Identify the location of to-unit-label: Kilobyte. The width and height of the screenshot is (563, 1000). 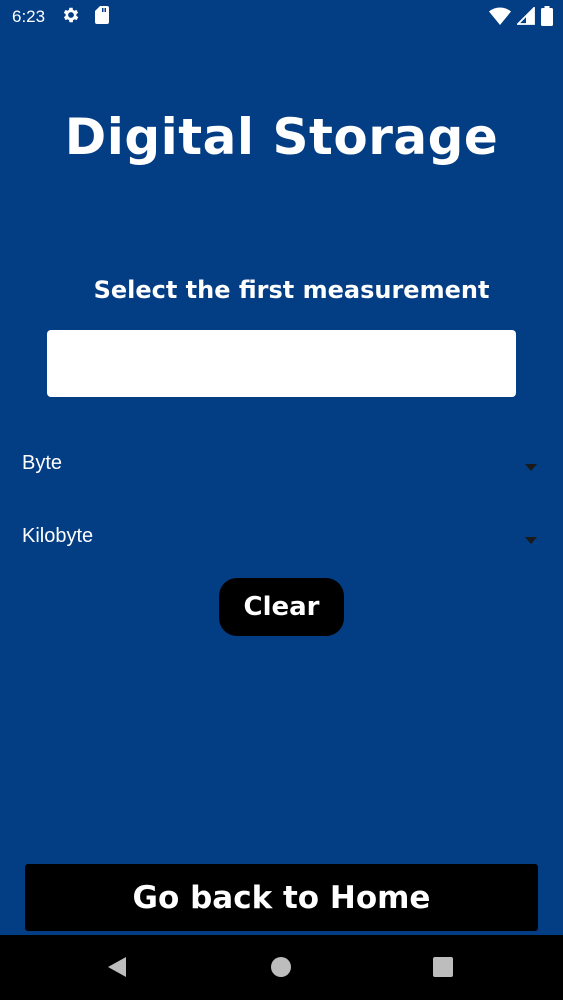
(58, 535).